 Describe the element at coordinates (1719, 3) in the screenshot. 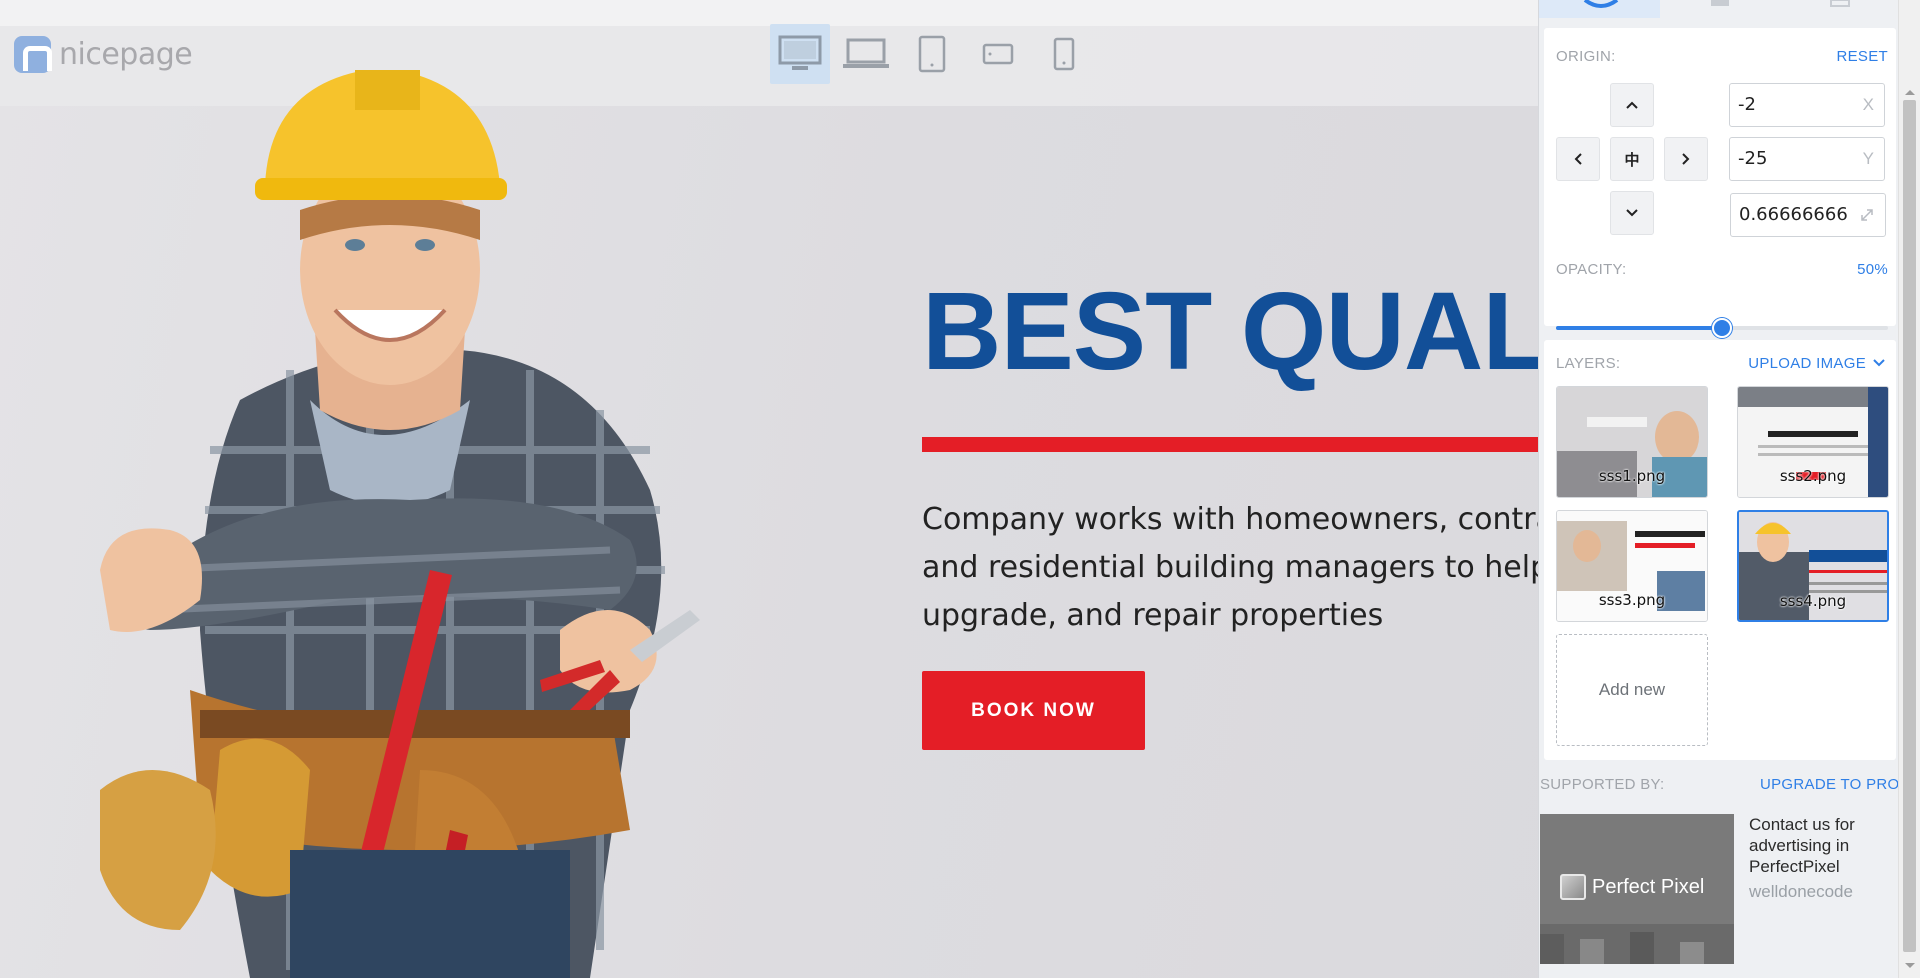

I see `layers-tab-icon` at that location.